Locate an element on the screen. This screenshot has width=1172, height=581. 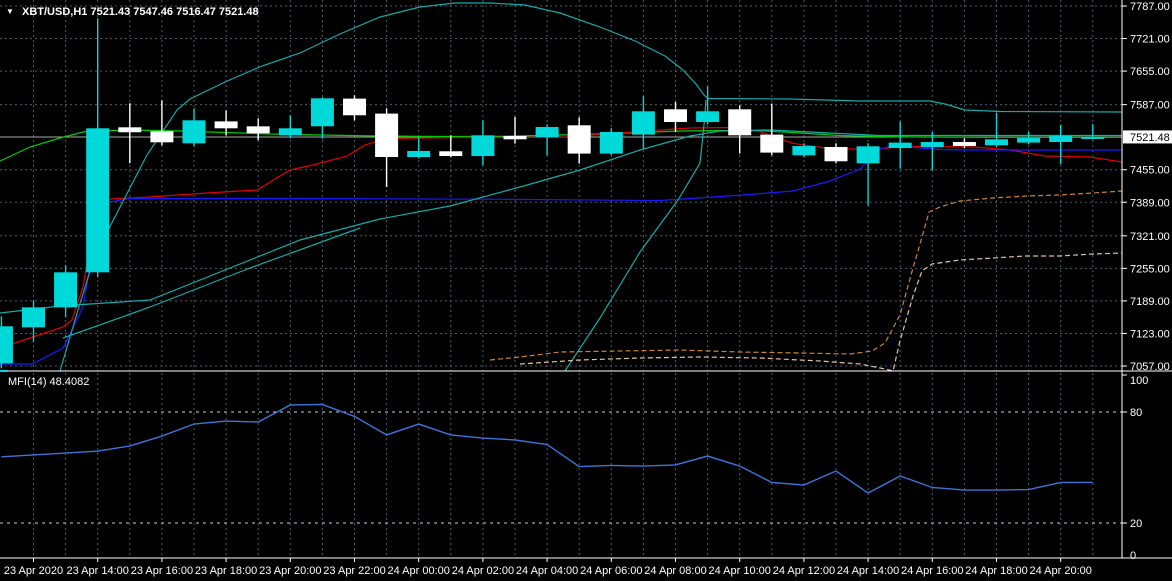
svg-text: 7389.00 is located at coordinates (1150, 203).